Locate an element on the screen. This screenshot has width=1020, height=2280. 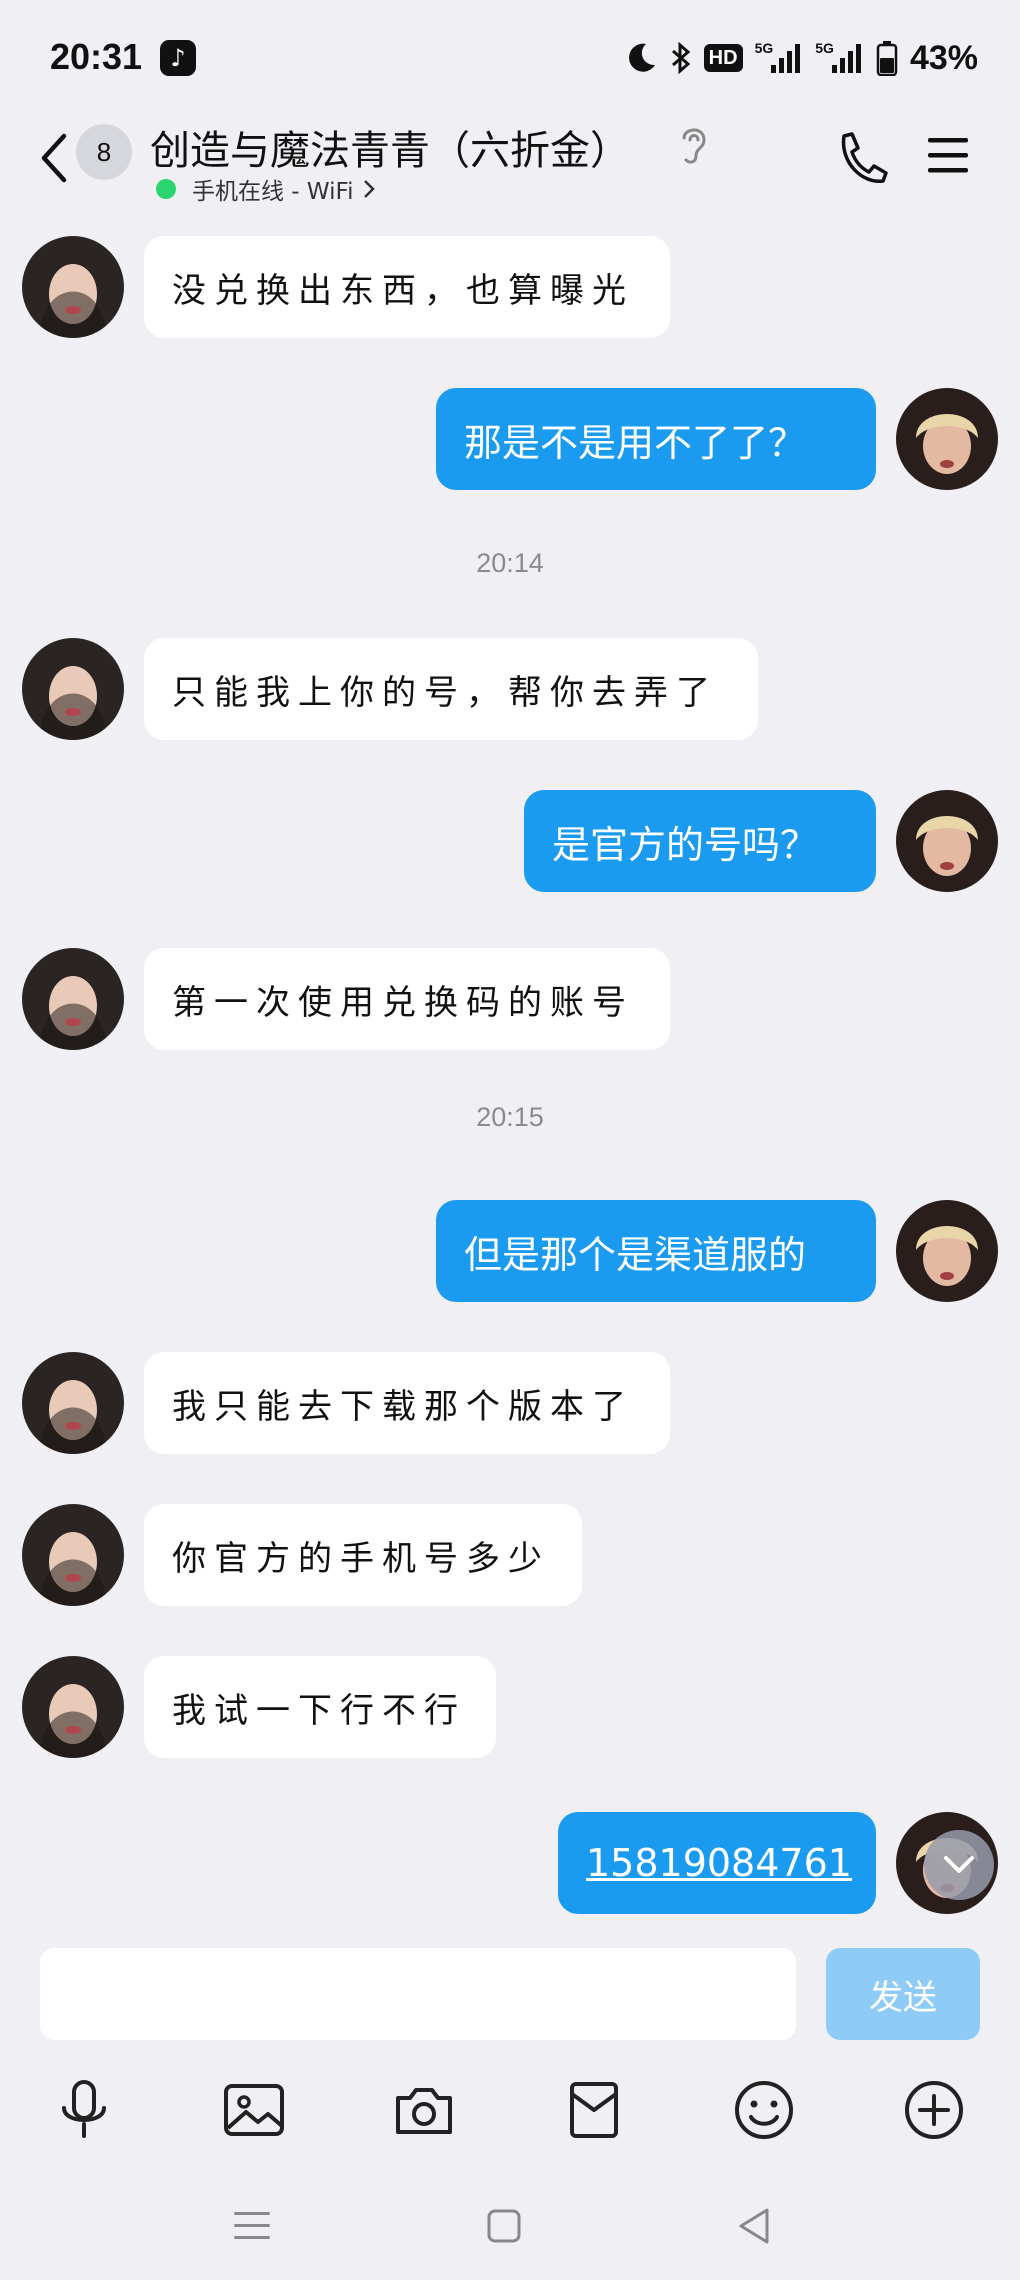
message-bubble: 那是不是用不了了？ is located at coordinates (656, 439).